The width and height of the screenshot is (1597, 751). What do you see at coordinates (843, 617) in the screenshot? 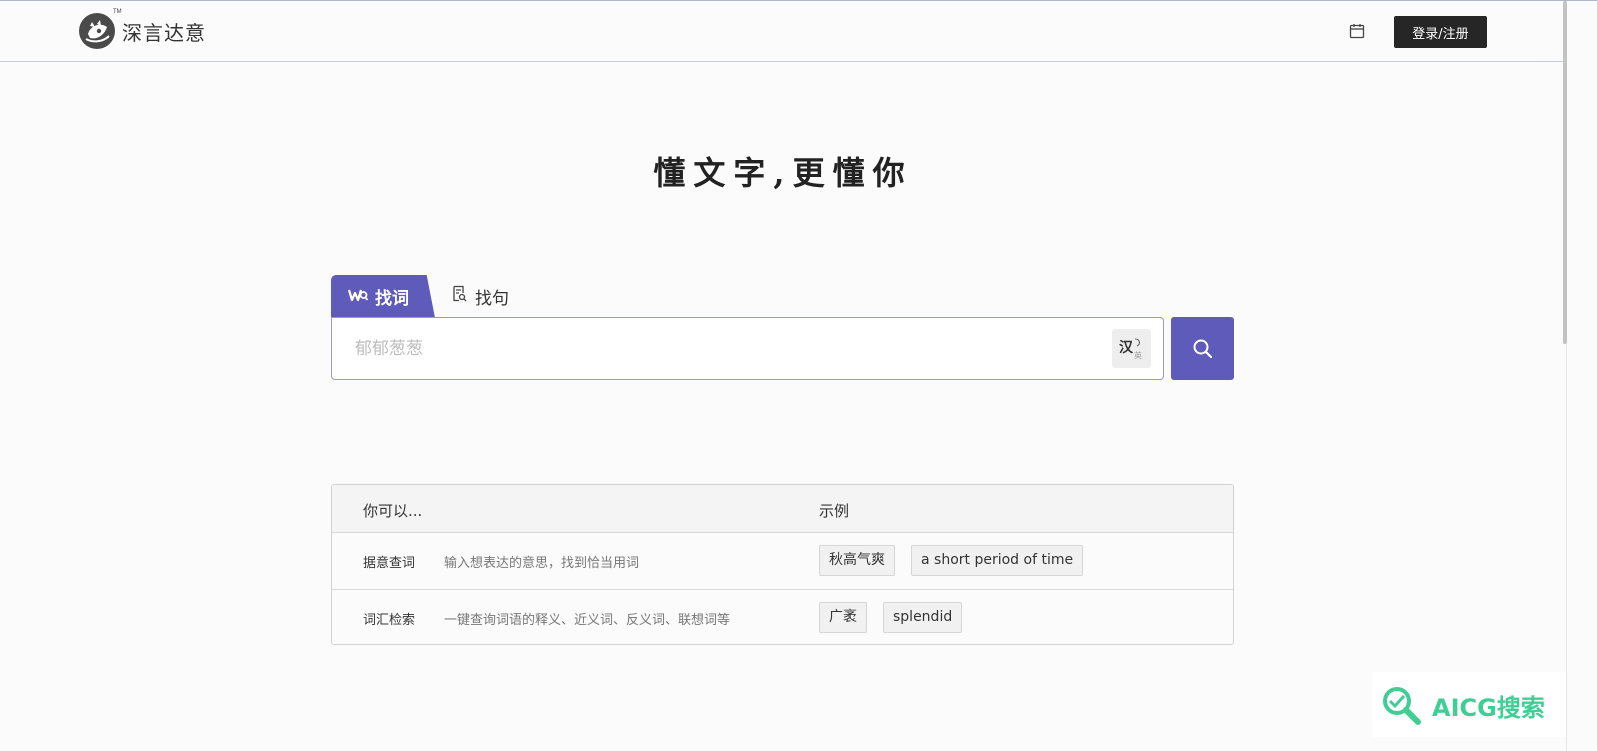
I see `example-chip: 广袤` at bounding box center [843, 617].